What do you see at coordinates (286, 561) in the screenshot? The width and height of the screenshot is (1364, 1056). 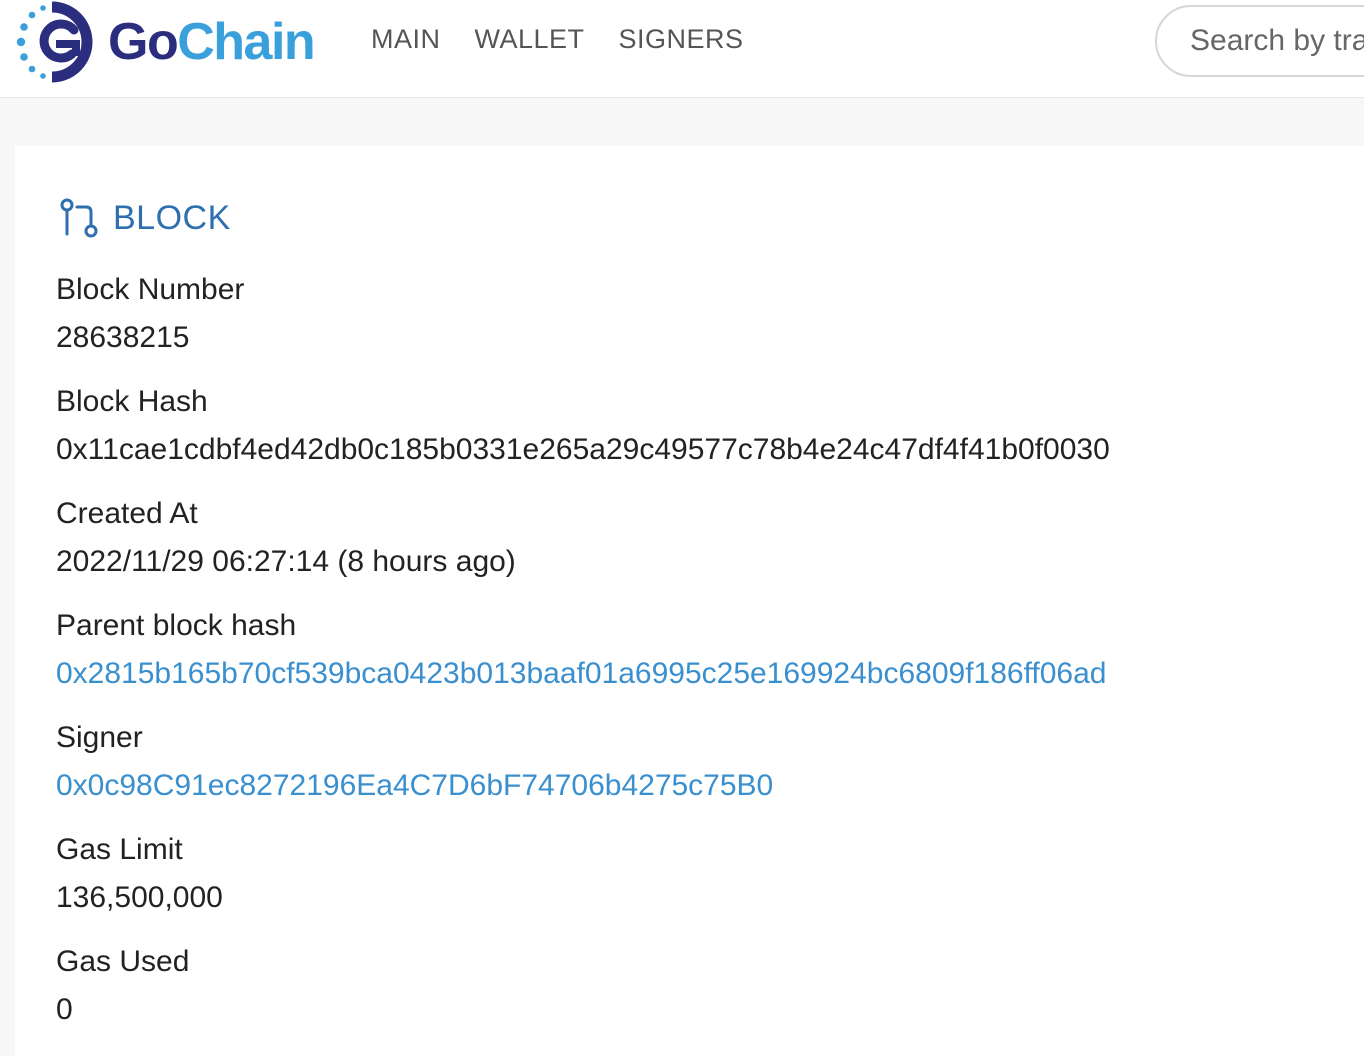 I see `created-at-value: 2022/11/29 06:27:14 (8 hours ago)` at bounding box center [286, 561].